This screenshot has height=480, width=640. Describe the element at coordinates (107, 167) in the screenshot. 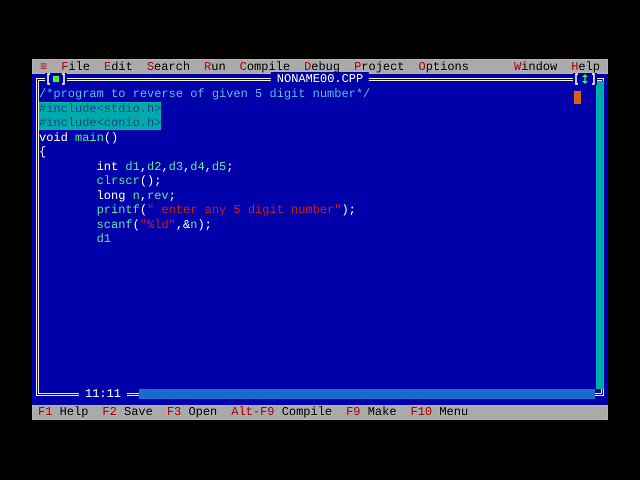

I see `code-keyword: int` at that location.